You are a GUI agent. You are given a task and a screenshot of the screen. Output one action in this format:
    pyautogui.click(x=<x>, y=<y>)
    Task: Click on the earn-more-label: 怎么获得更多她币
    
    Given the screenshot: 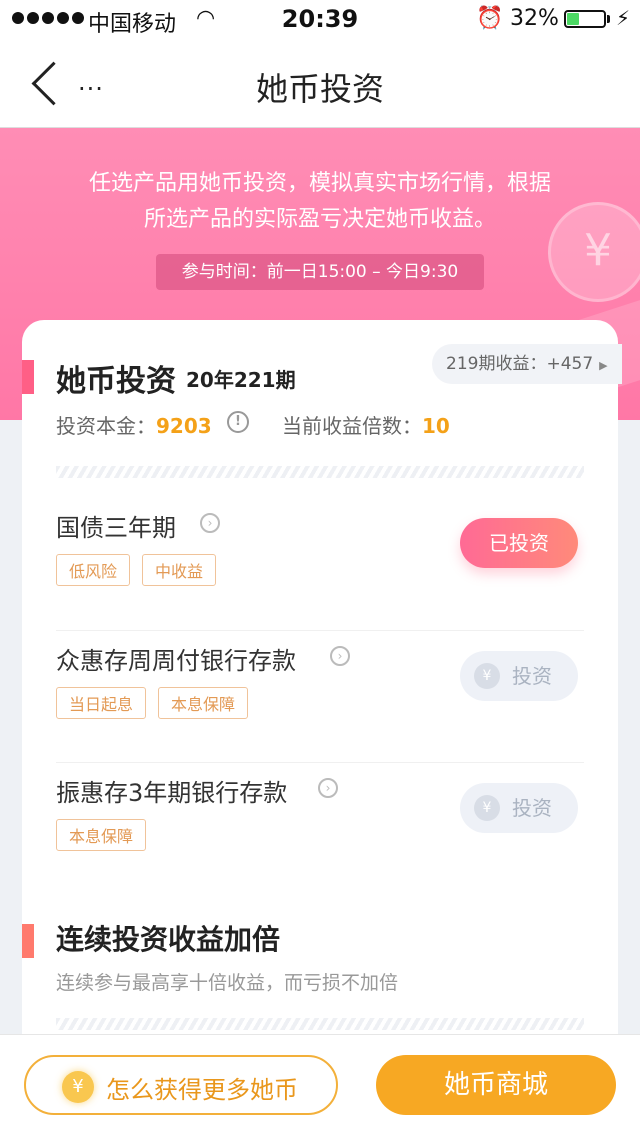 What is the action you would take?
    pyautogui.click(x=202, y=1090)
    